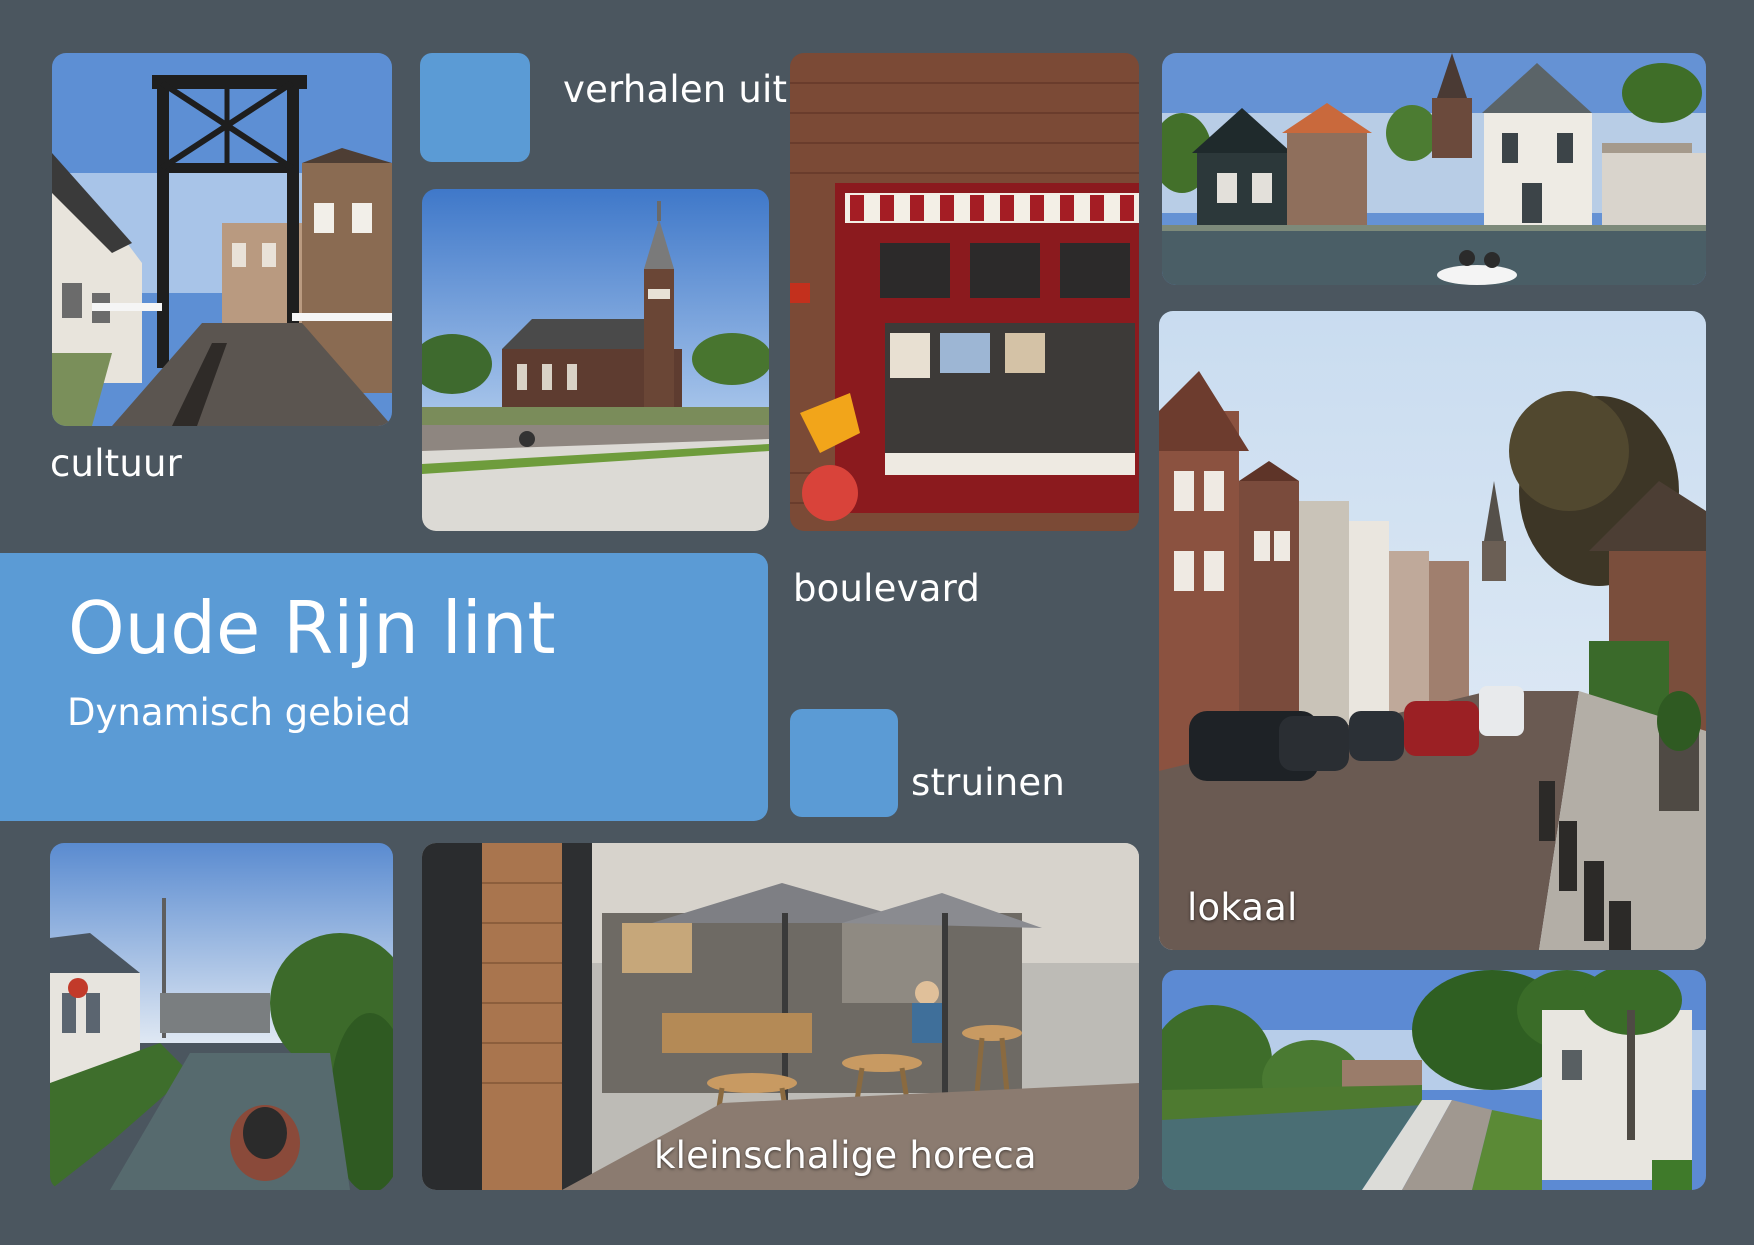 The height and width of the screenshot is (1245, 1754). Describe the element at coordinates (845, 1155) in the screenshot. I see `label-horeca: kleinschalige horeca` at that location.